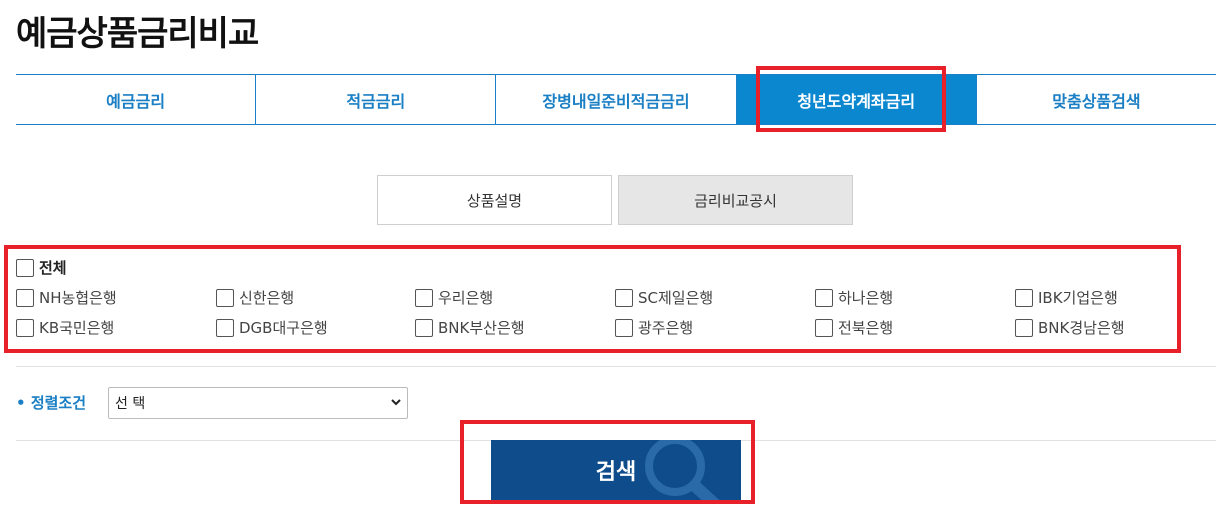 Image resolution: width=1229 pixels, height=506 pixels. Describe the element at coordinates (666, 328) in the screenshot. I see `bank-label: 광주은행` at that location.